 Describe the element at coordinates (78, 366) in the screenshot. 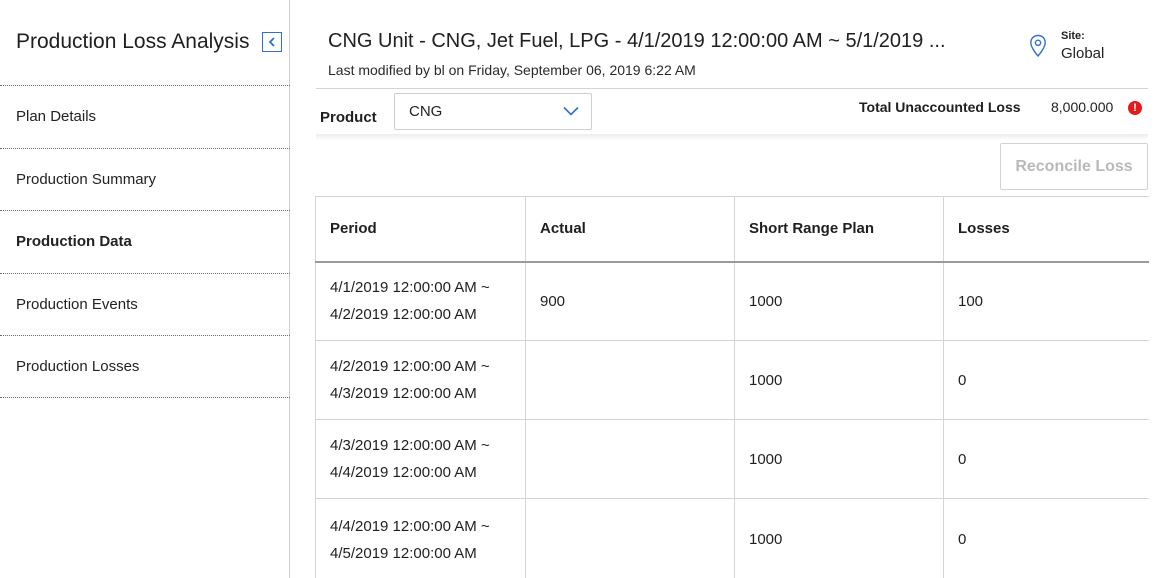

I see `sidebar-item-label: Production Losses` at that location.